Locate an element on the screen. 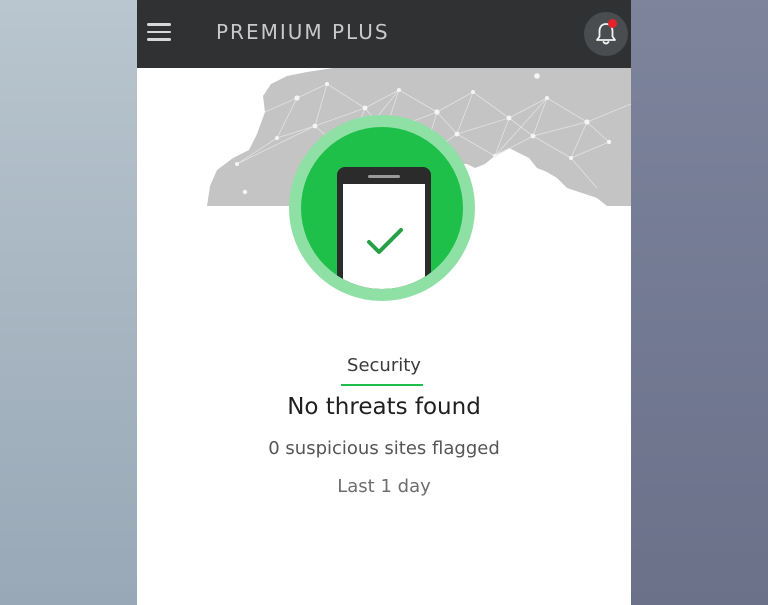 Image resolution: width=768 pixels, height=605 pixels. status-detail: 0 suspicious sites flagged is located at coordinates (384, 448).